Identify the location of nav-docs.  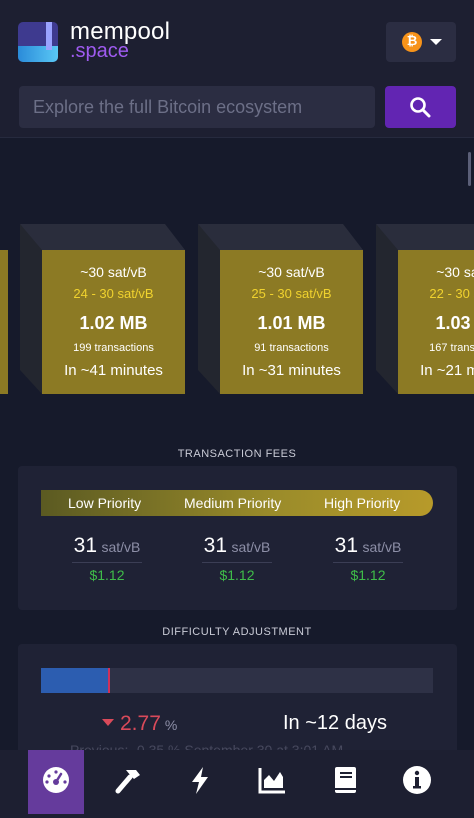
(345, 782).